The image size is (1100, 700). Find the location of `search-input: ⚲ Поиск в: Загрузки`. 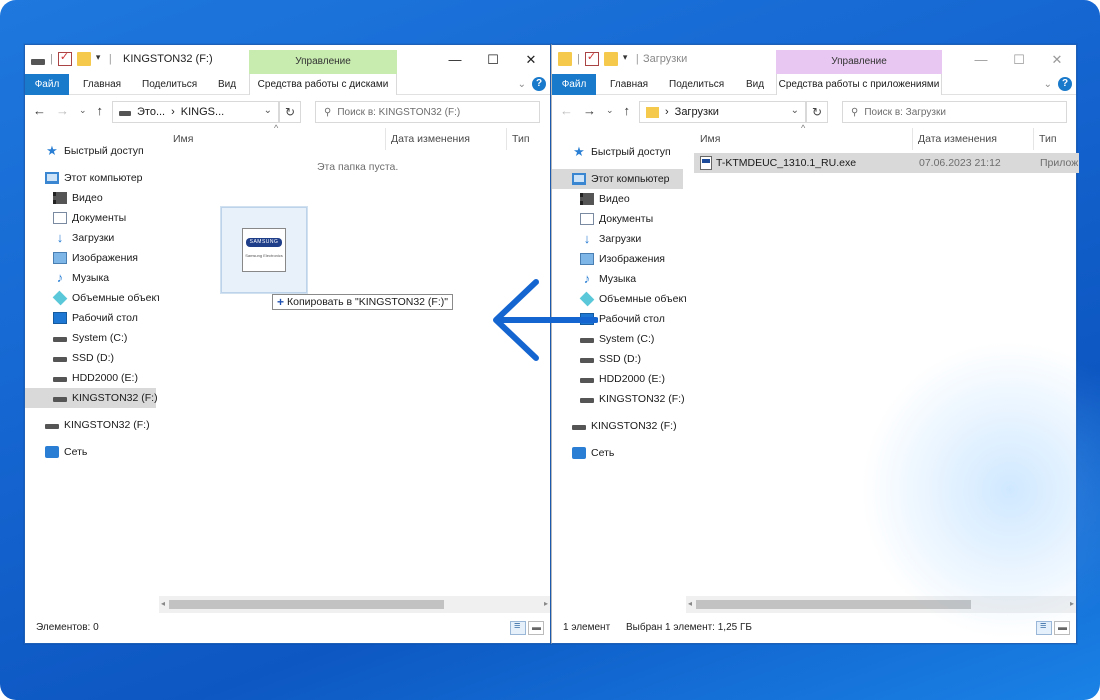

search-input: ⚲ Поиск в: Загрузки is located at coordinates (954, 112).